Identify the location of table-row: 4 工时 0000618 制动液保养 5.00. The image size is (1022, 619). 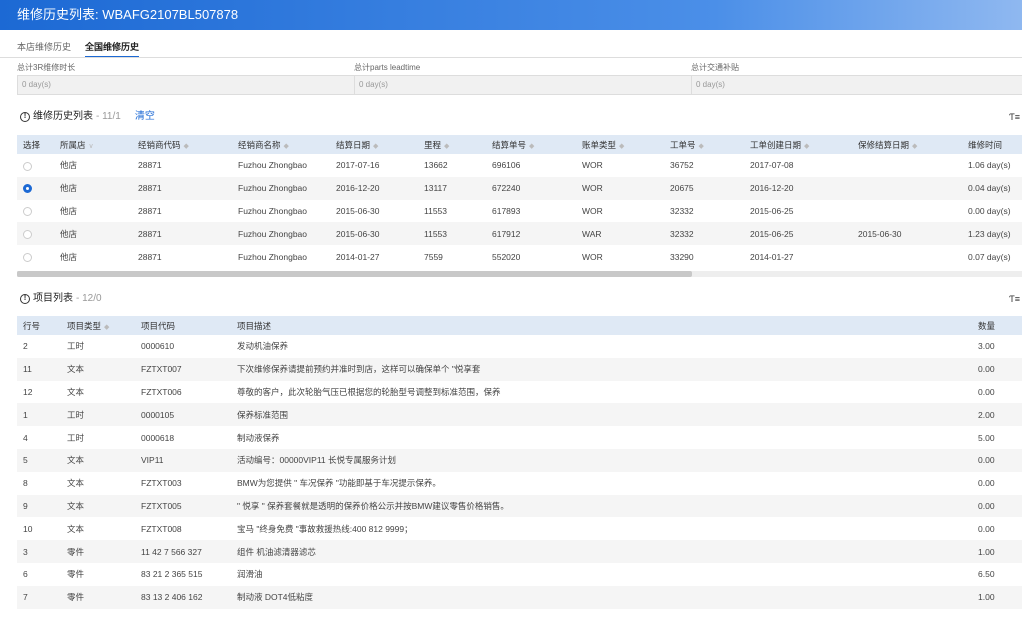
(519, 437).